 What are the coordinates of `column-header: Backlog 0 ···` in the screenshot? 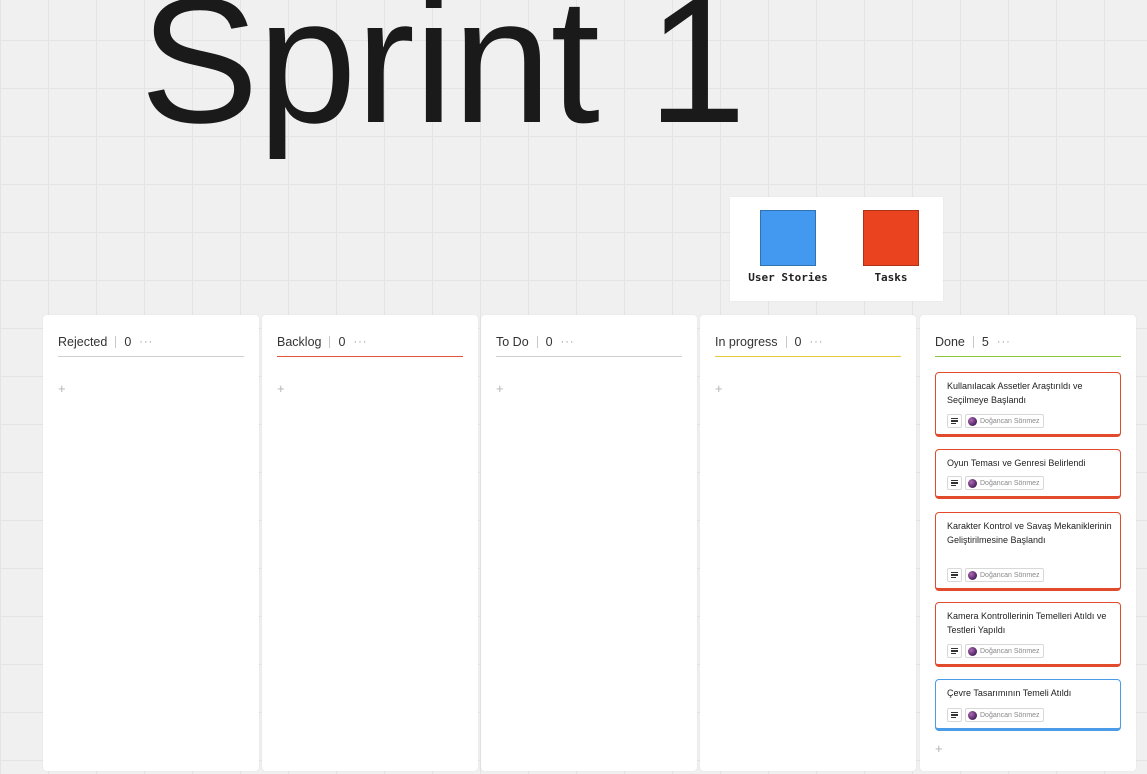 It's located at (370, 342).